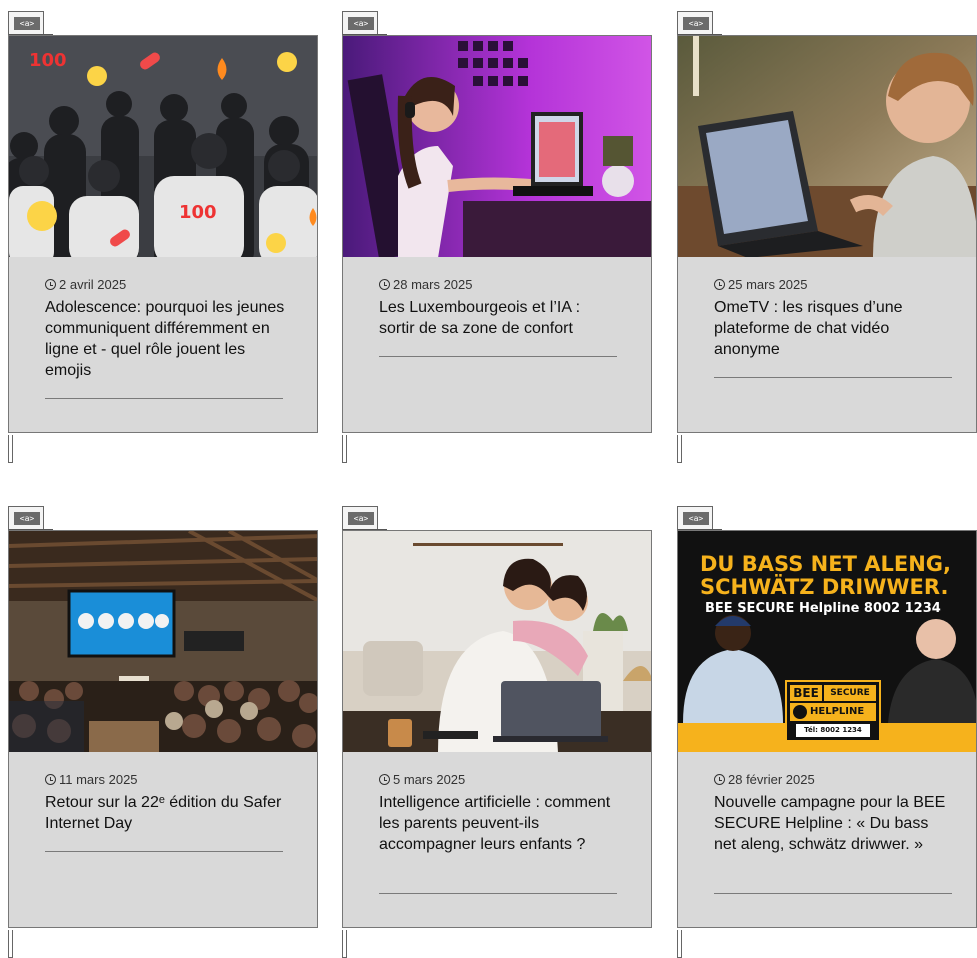 The height and width of the screenshot is (958, 977). I want to click on article-date: 11 mars 2025, so click(91, 779).